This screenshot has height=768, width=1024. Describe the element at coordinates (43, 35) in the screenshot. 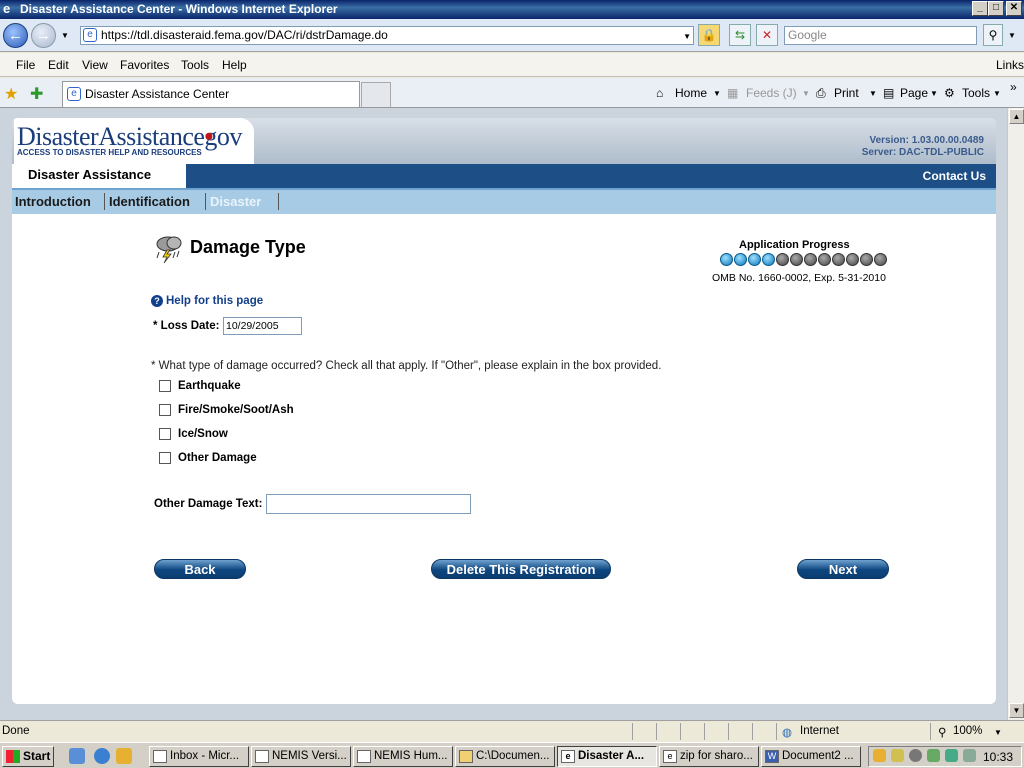

I see `forward-arrow-icon: →` at that location.